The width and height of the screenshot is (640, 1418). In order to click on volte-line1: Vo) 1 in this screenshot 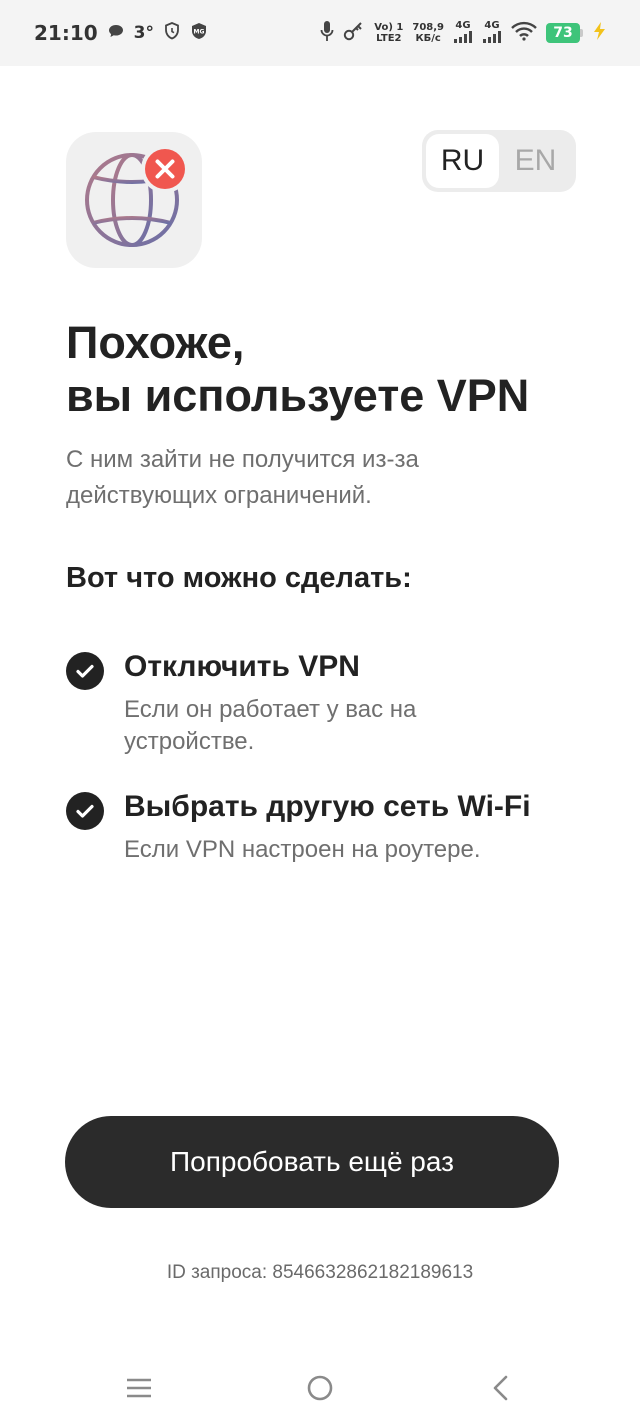, I will do `click(389, 27)`.